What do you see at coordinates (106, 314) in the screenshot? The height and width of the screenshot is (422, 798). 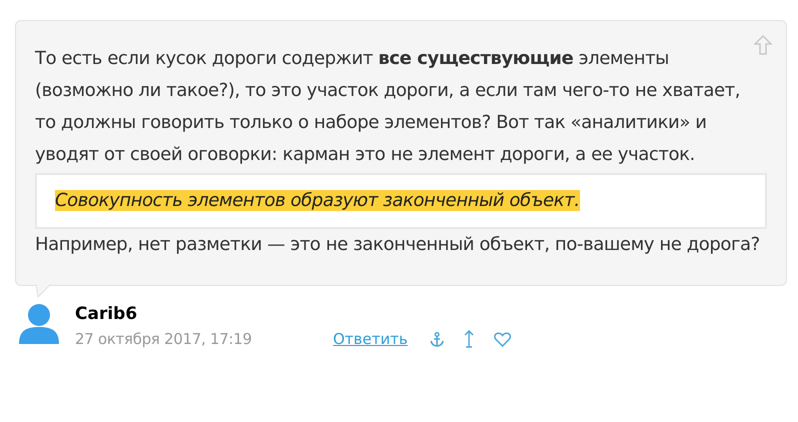 I see `author-name: Carib6` at bounding box center [106, 314].